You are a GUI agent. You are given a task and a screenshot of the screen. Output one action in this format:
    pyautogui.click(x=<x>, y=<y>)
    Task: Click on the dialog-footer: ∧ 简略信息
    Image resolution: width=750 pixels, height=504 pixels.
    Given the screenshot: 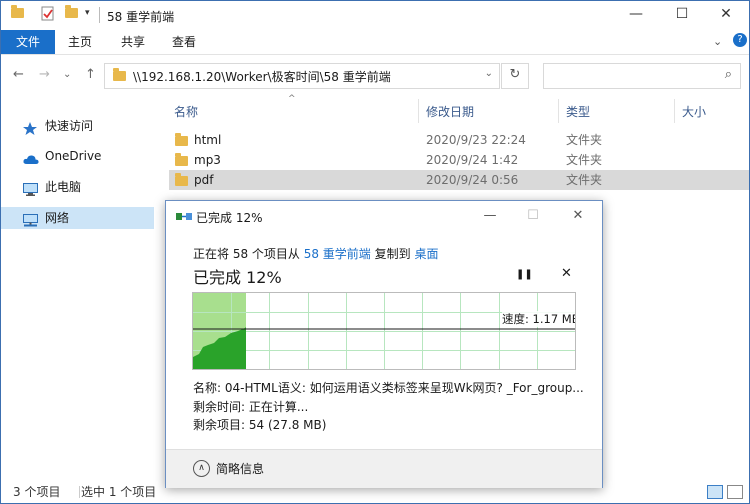 What is the action you would take?
    pyautogui.click(x=384, y=468)
    